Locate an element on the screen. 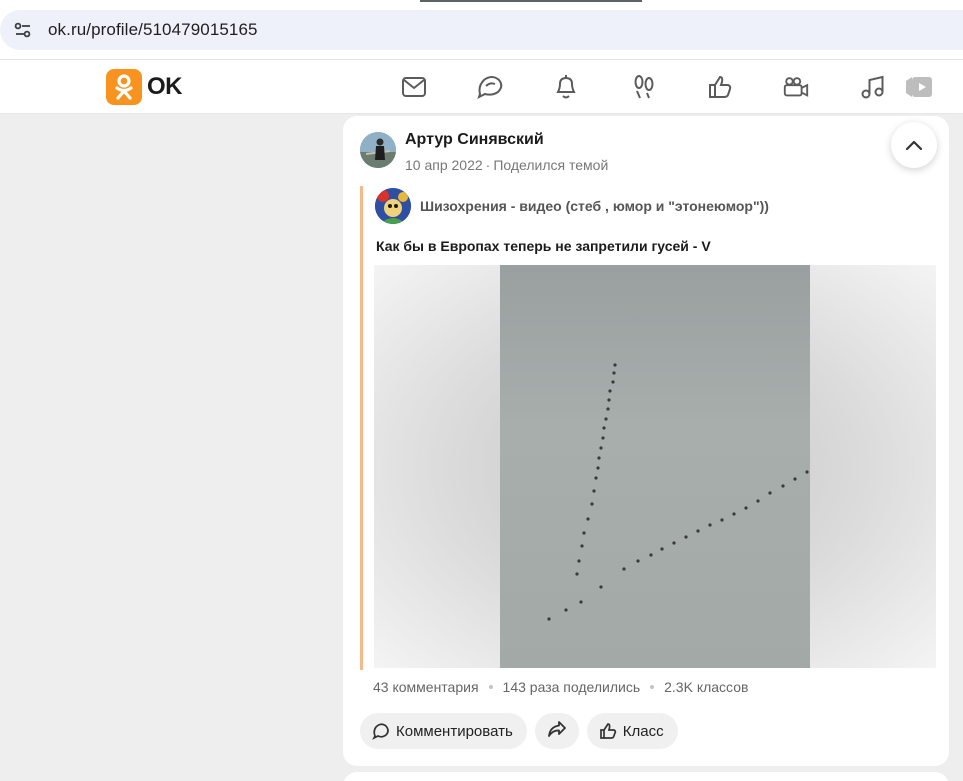 This screenshot has height=781, width=963. site-settings-icon is located at coordinates (23, 30).